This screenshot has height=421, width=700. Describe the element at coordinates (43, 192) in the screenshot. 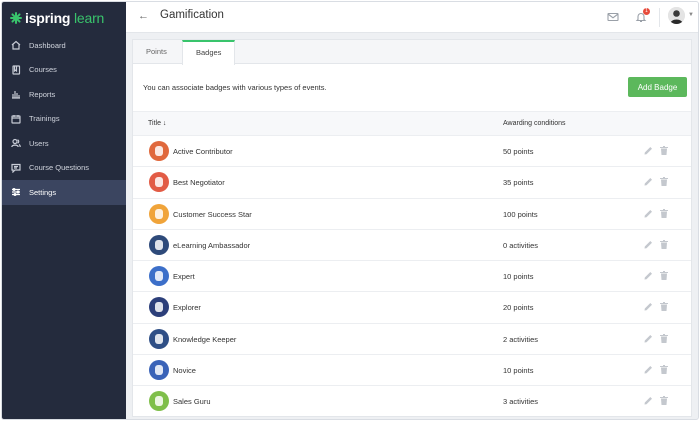

I see `sidebar-item-label: Settings` at that location.